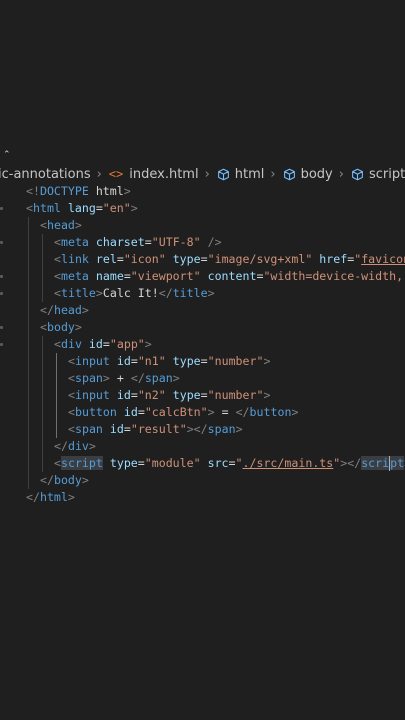  Describe the element at coordinates (130, 293) in the screenshot. I see `code-token: Calc It!` at that location.